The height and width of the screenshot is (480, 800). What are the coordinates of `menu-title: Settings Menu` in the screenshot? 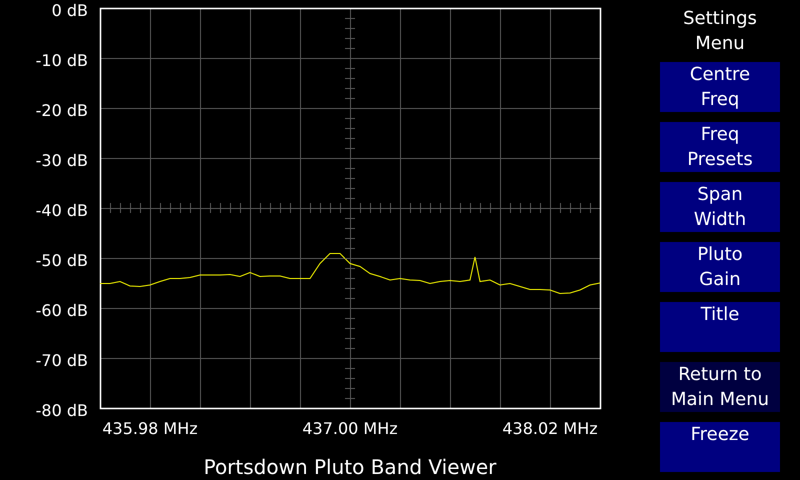 It's located at (720, 31).